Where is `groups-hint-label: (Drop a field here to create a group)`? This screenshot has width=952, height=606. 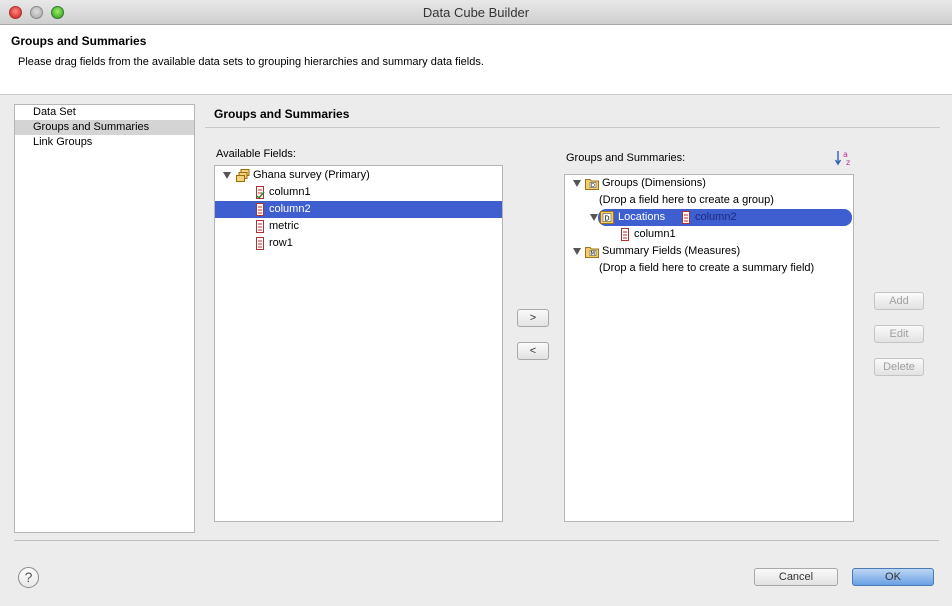
groups-hint-label: (Drop a field here to create a group) is located at coordinates (686, 200).